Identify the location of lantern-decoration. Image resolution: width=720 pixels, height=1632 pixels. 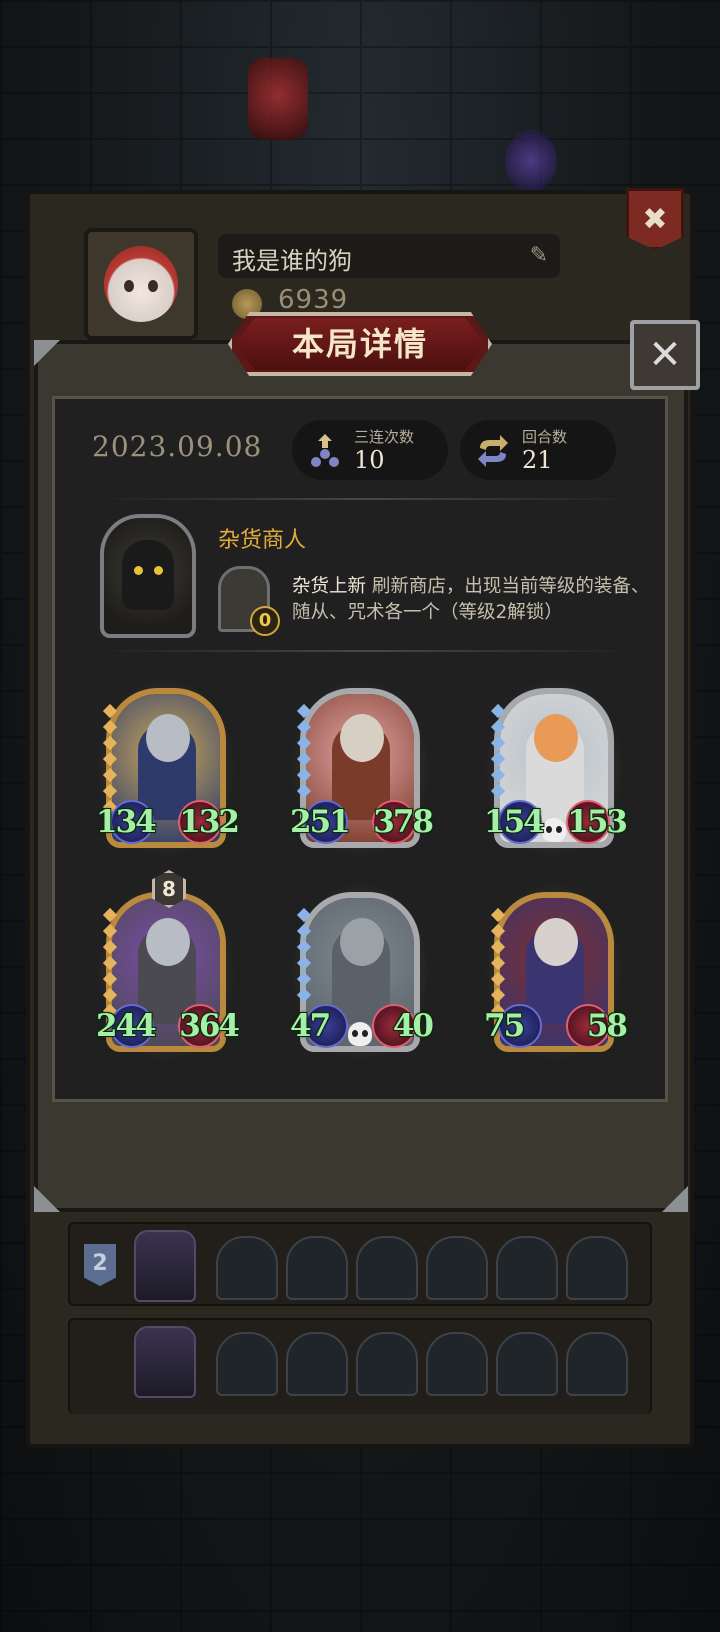
(278, 99).